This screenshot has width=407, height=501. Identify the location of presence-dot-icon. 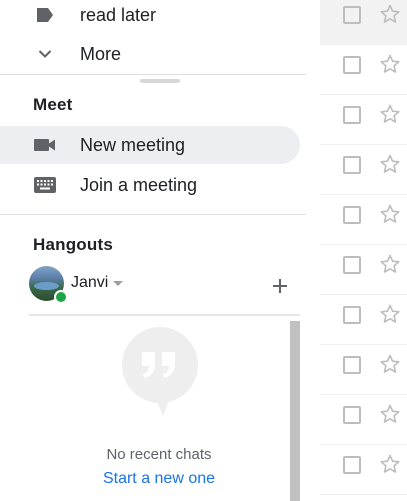
(61, 297).